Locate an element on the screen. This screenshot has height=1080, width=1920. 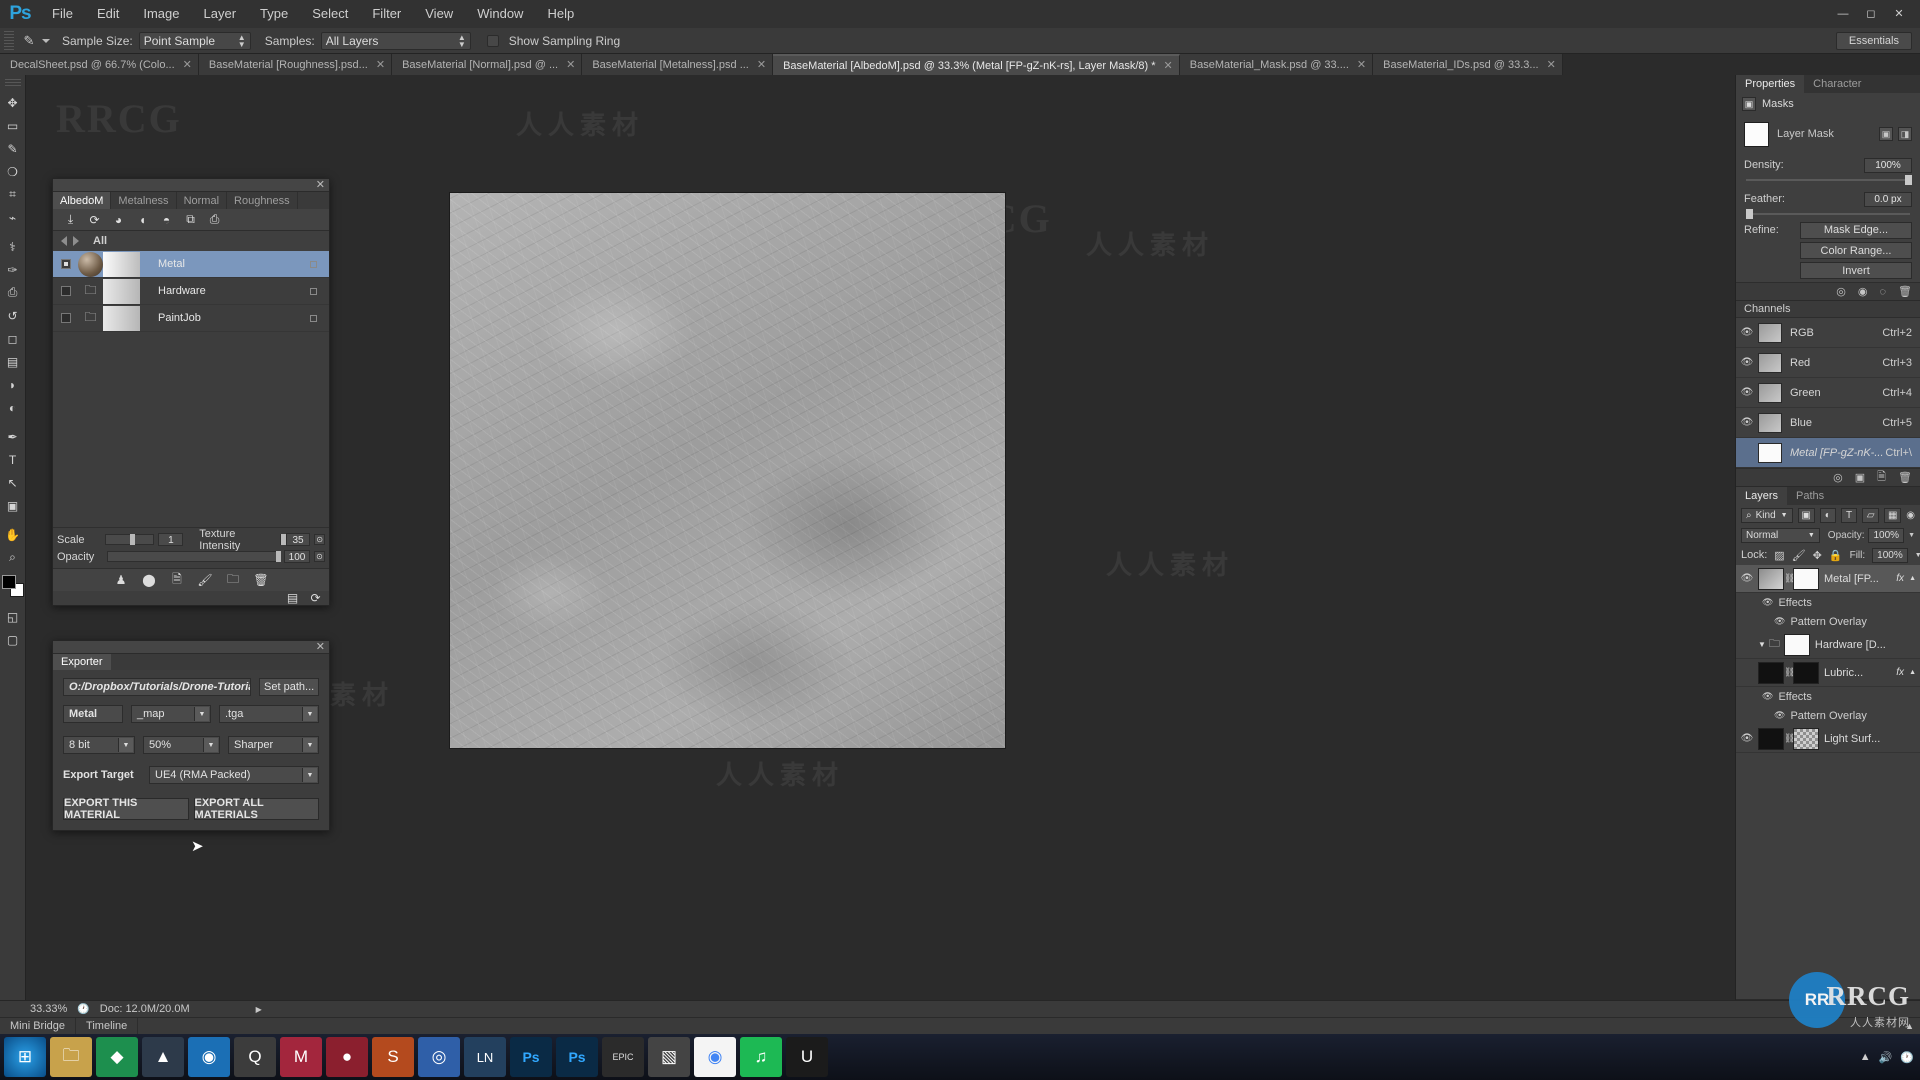
menu-edit: Edit is located at coordinates (108, 14).